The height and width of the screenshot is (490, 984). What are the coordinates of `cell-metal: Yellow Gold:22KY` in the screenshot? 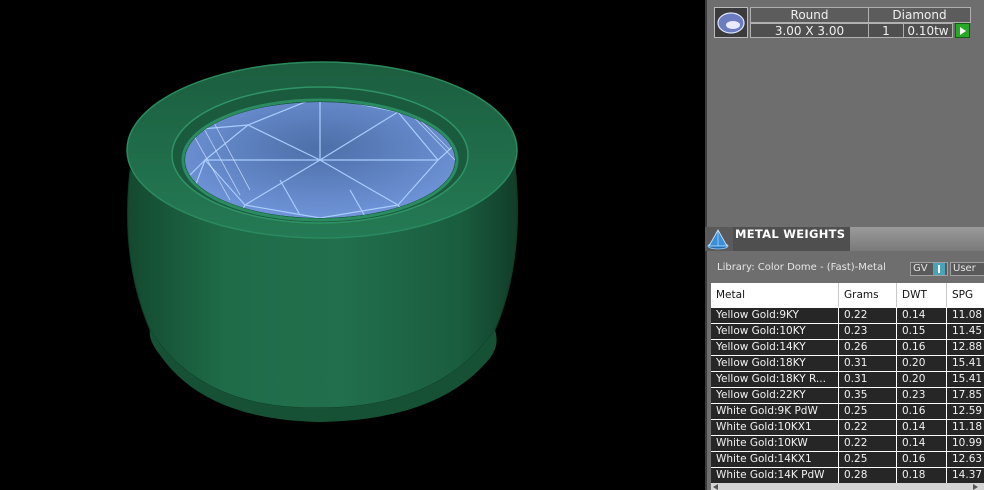 It's located at (774, 395).